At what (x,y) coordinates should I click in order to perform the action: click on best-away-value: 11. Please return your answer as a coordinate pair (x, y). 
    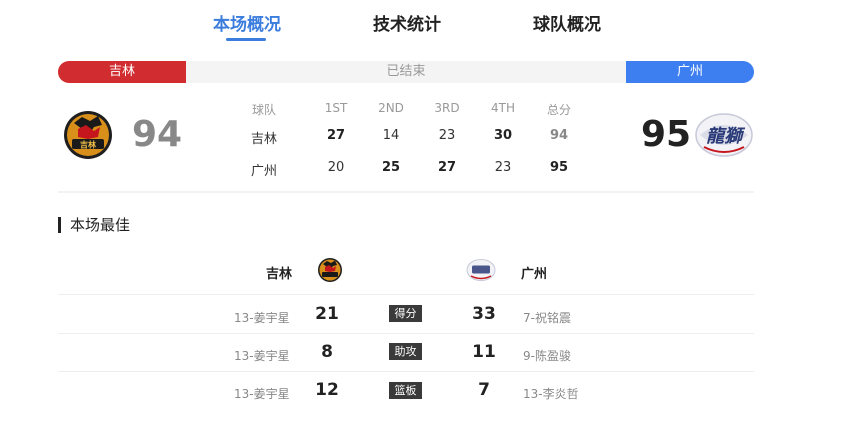
    Looking at the image, I should click on (484, 352).